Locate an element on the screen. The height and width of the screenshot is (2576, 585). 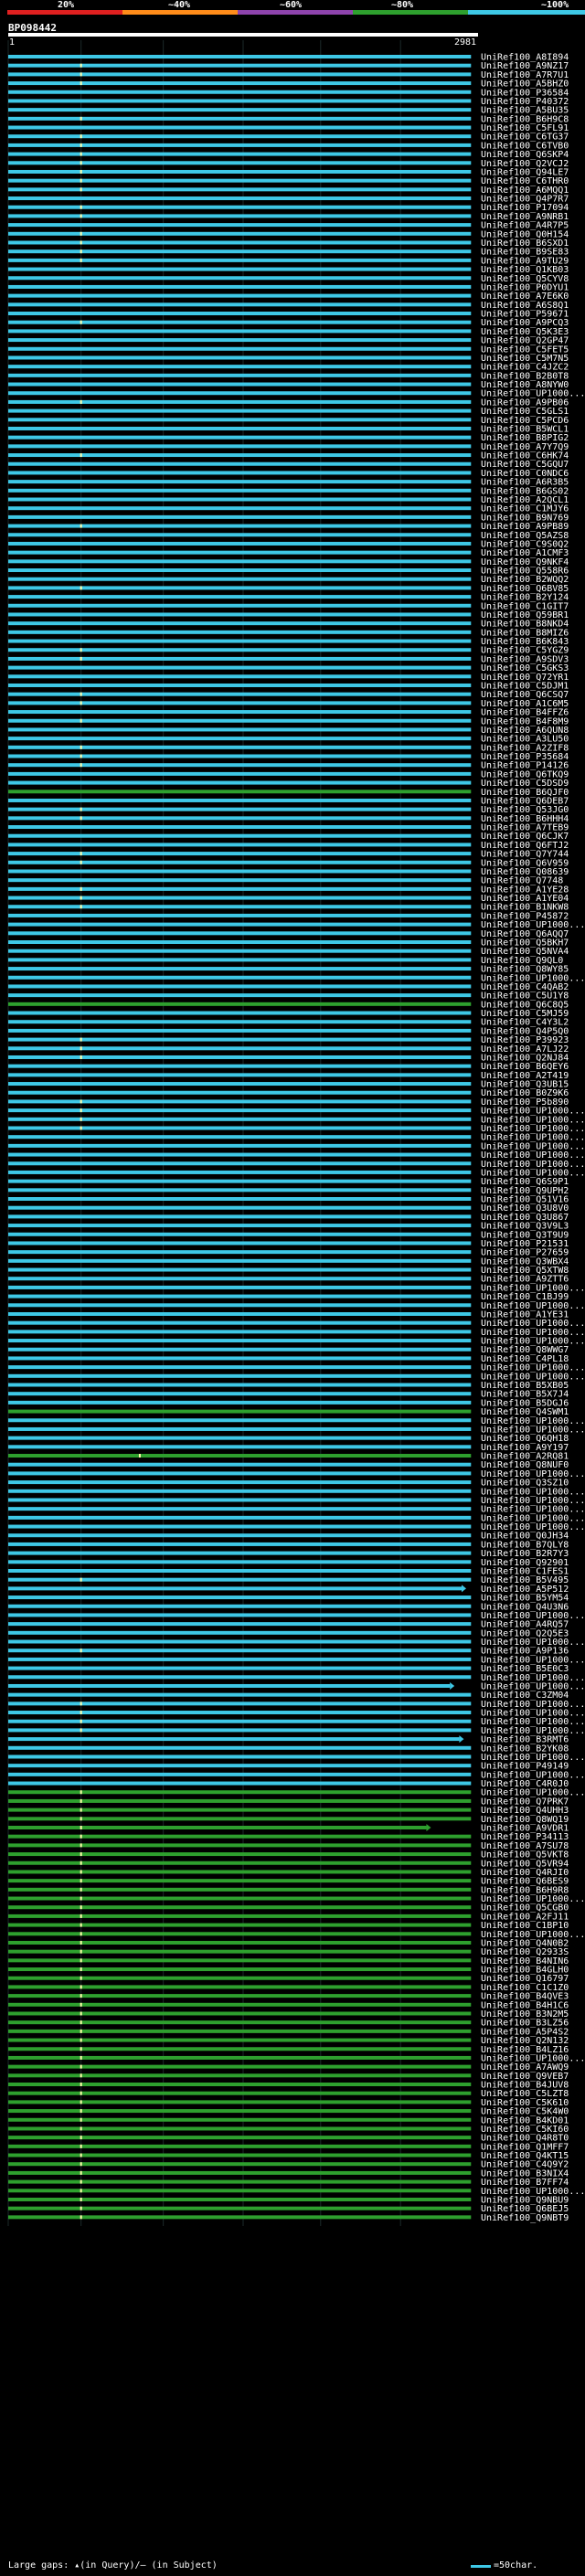
hit-row: UniRef100_Q9NBT9 is located at coordinates (288, 2218).